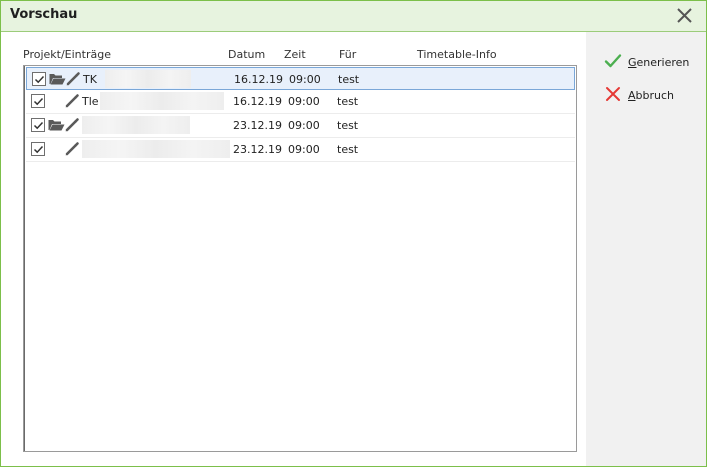 The height and width of the screenshot is (467, 707). What do you see at coordinates (44, 14) in the screenshot?
I see `window-title: Vorschau` at bounding box center [44, 14].